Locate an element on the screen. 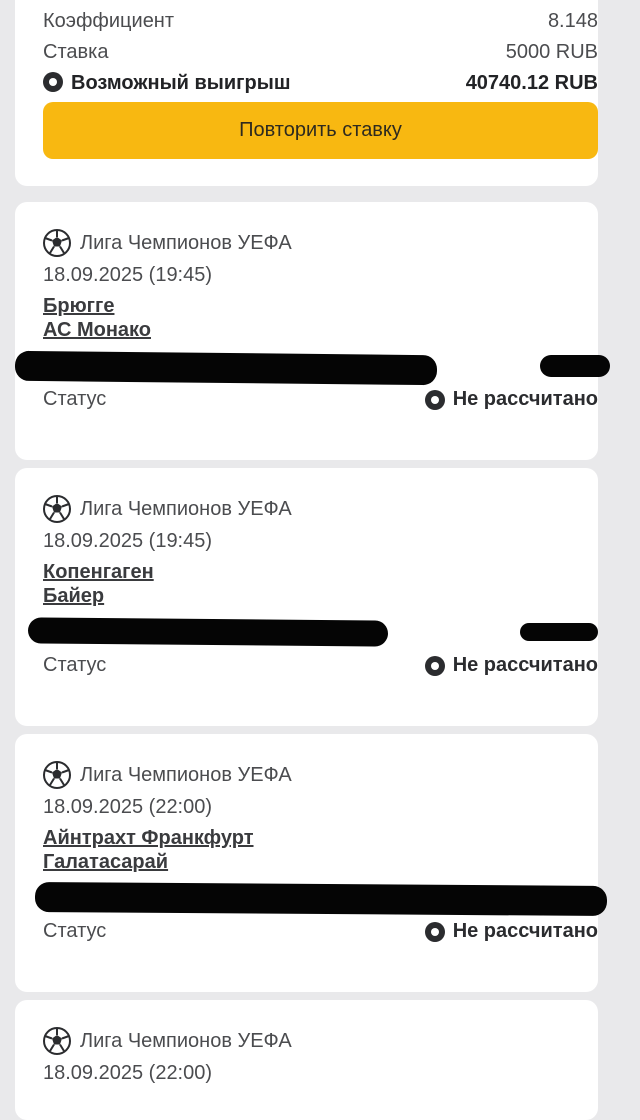  possible-win-value: 40740.12 RUB is located at coordinates (531, 83).